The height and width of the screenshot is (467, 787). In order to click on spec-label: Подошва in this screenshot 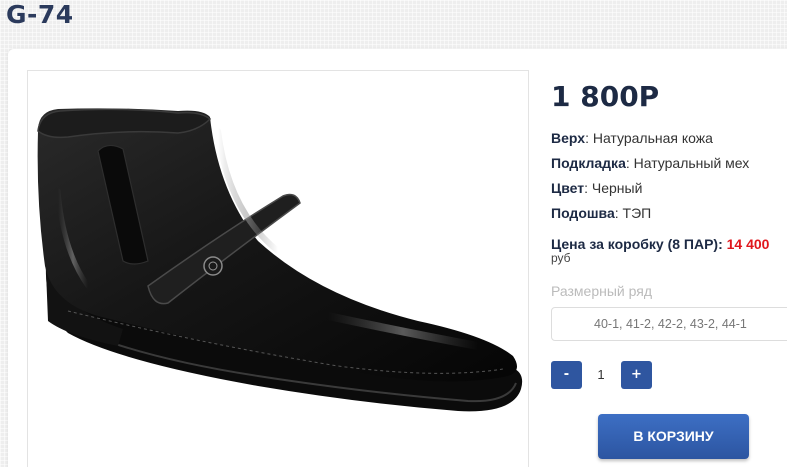, I will do `click(583, 213)`.